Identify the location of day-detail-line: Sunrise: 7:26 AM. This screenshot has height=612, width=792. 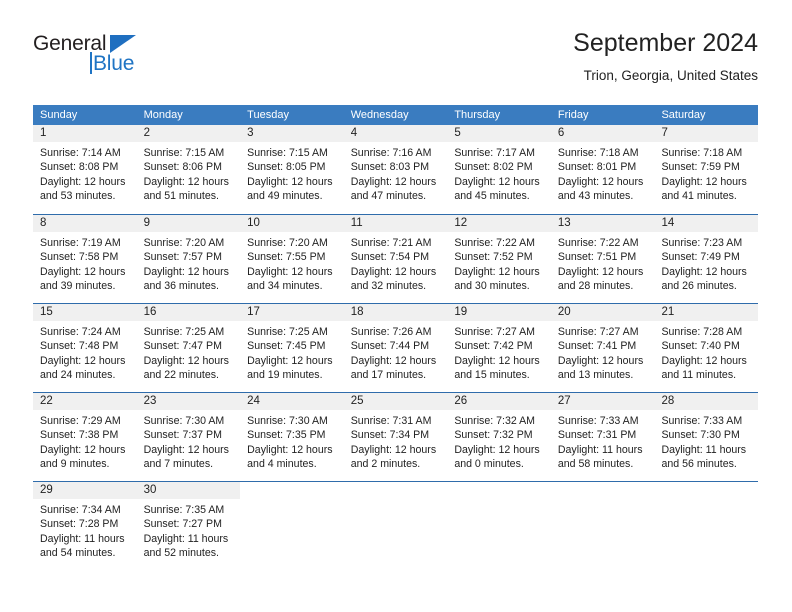
(391, 332).